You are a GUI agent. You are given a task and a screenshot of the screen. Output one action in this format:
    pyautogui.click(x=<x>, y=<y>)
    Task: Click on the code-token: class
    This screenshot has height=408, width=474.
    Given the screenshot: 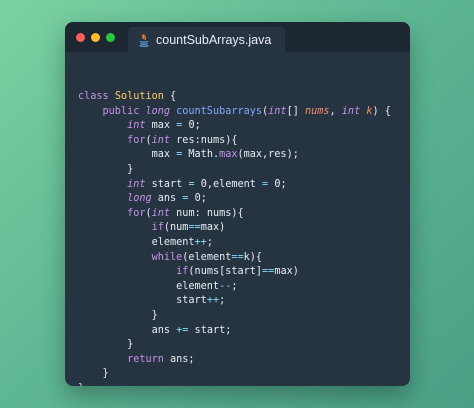 What is the action you would take?
    pyautogui.click(x=96, y=96)
    